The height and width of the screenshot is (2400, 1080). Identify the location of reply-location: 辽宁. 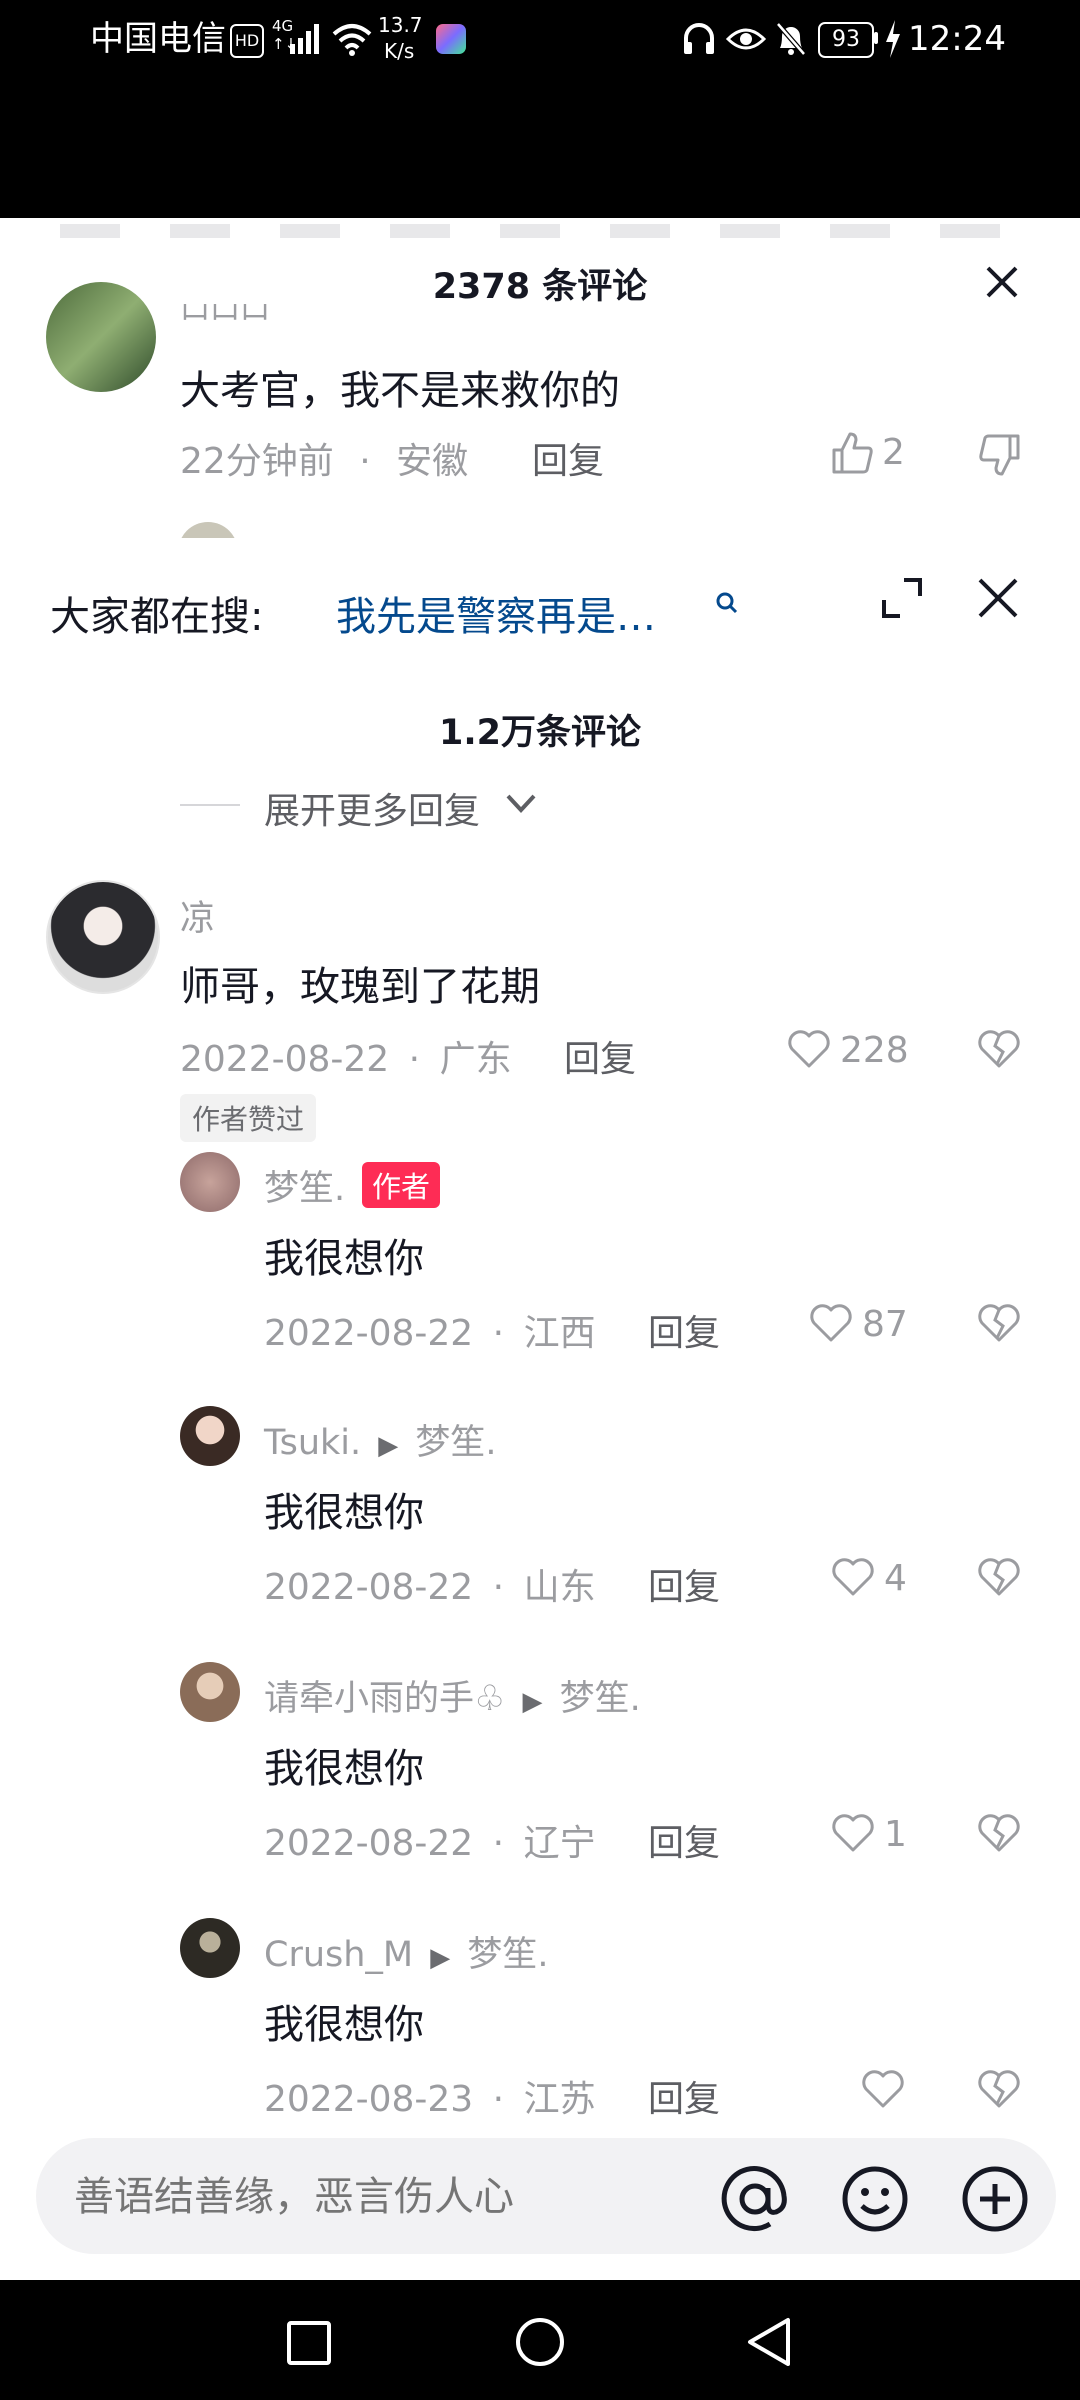
(559, 1843).